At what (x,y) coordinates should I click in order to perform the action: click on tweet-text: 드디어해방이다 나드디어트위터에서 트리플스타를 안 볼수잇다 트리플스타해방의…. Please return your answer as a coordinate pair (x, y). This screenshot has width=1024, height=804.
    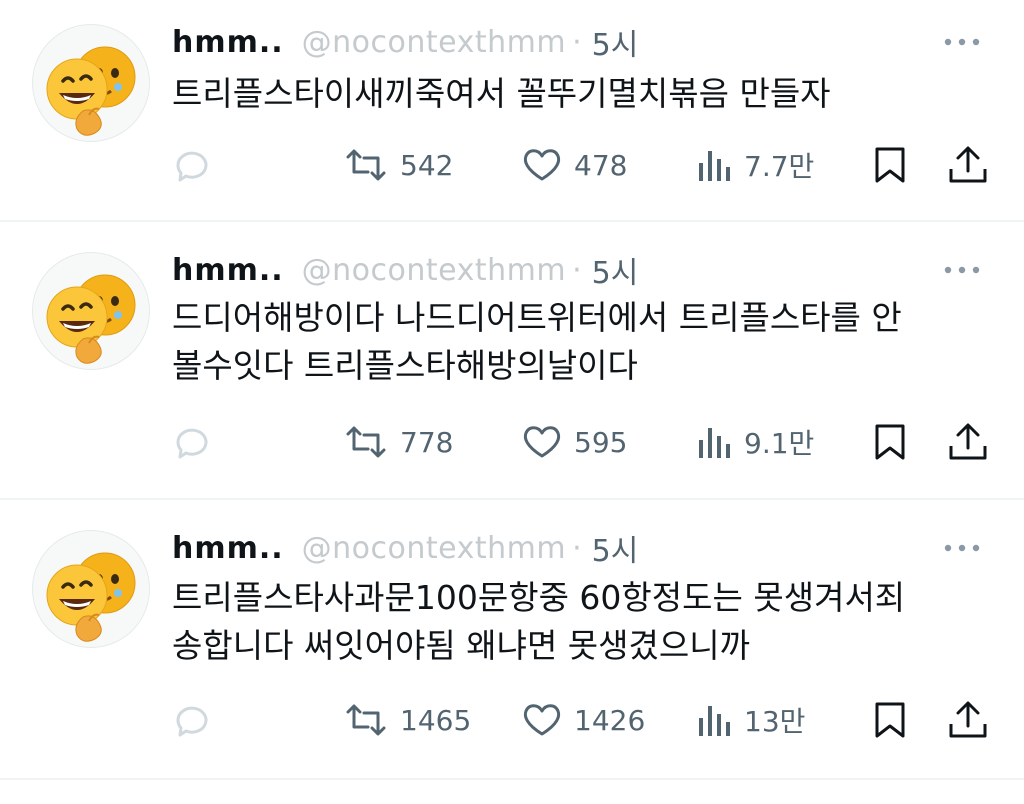
    Looking at the image, I should click on (537, 341).